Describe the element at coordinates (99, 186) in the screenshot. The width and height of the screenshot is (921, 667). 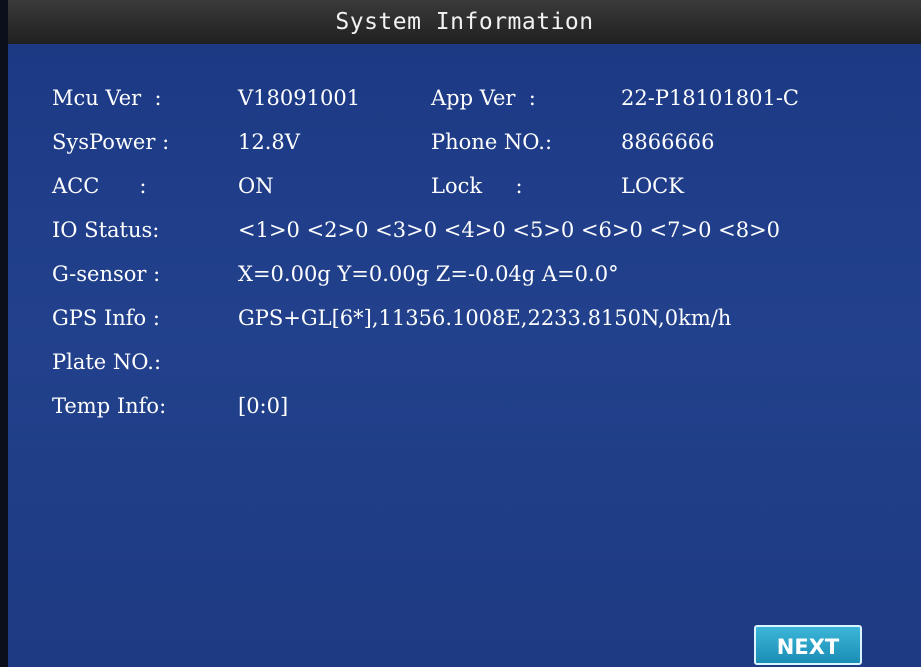
I see `acc-label: ACC :` at that location.